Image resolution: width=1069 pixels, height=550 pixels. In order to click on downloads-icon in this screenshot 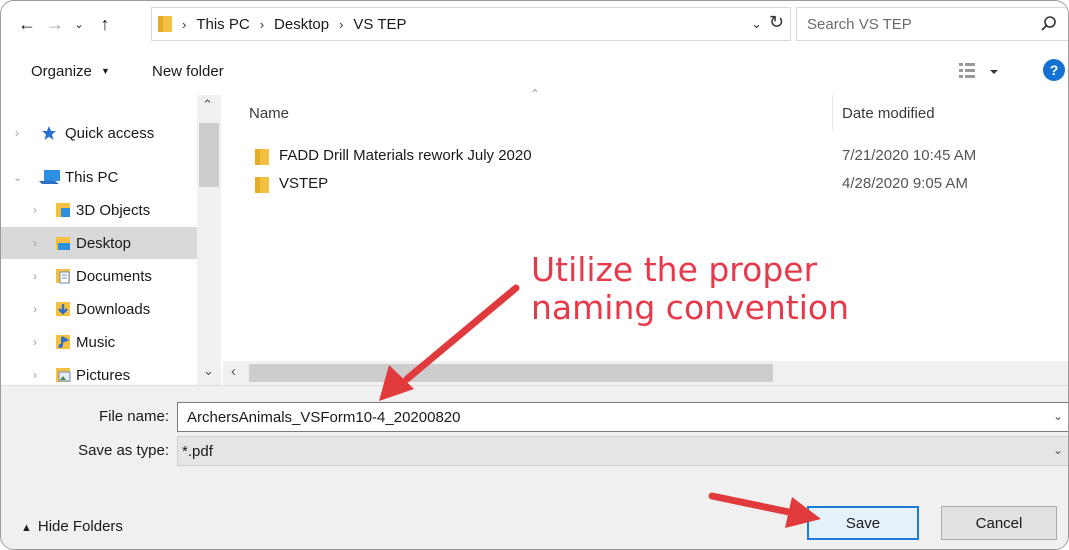, I will do `click(63, 309)`.